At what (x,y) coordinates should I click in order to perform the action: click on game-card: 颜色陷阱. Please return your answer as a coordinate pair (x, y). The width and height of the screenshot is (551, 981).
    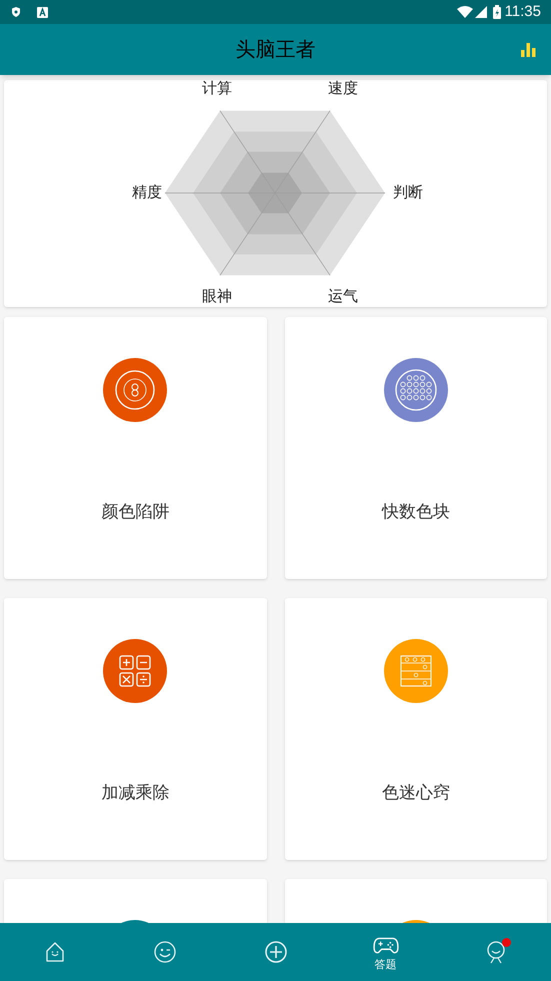
    Looking at the image, I should click on (135, 448).